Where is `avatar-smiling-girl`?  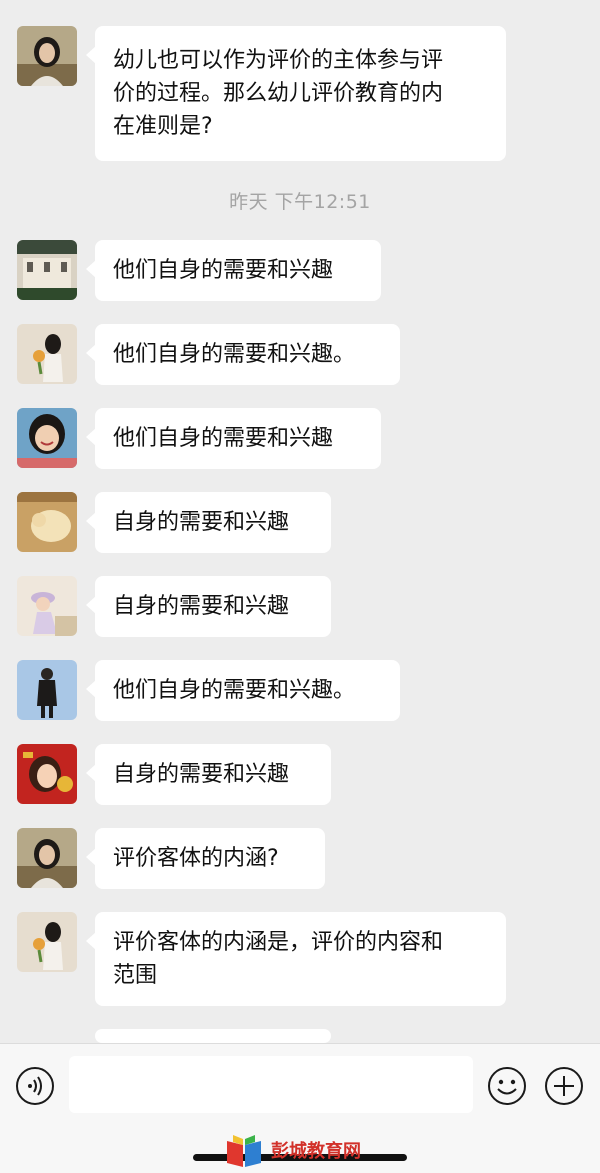 avatar-smiling-girl is located at coordinates (47, 438).